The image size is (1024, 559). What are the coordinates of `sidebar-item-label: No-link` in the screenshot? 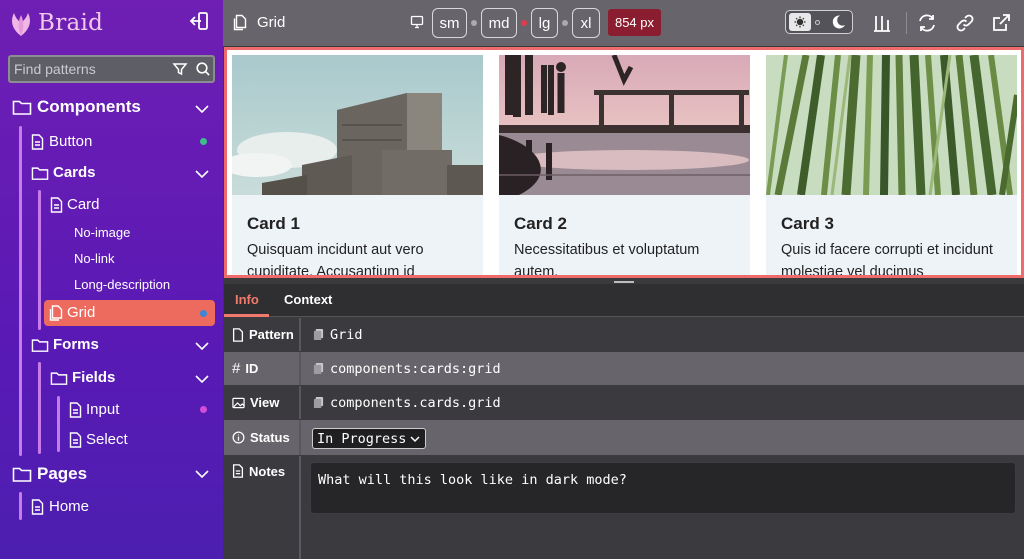 It's located at (94, 258).